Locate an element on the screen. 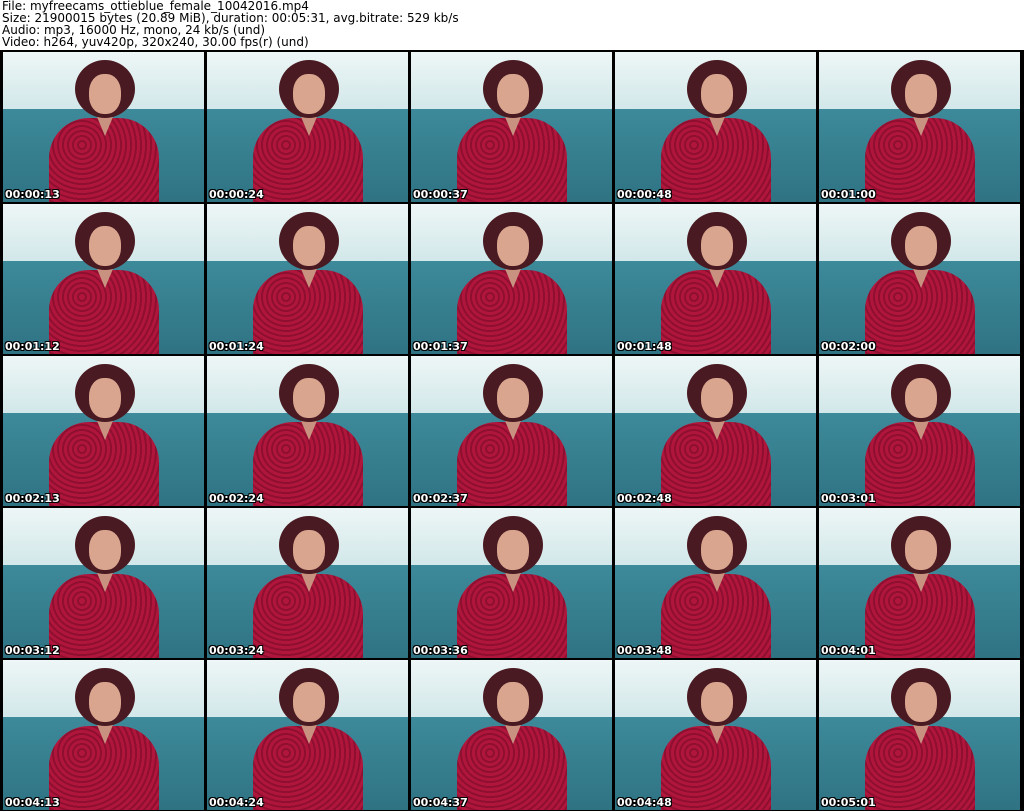 Image resolution: width=1024 pixels, height=811 pixels. video-thumbnail: 00:01:48 is located at coordinates (715, 279).